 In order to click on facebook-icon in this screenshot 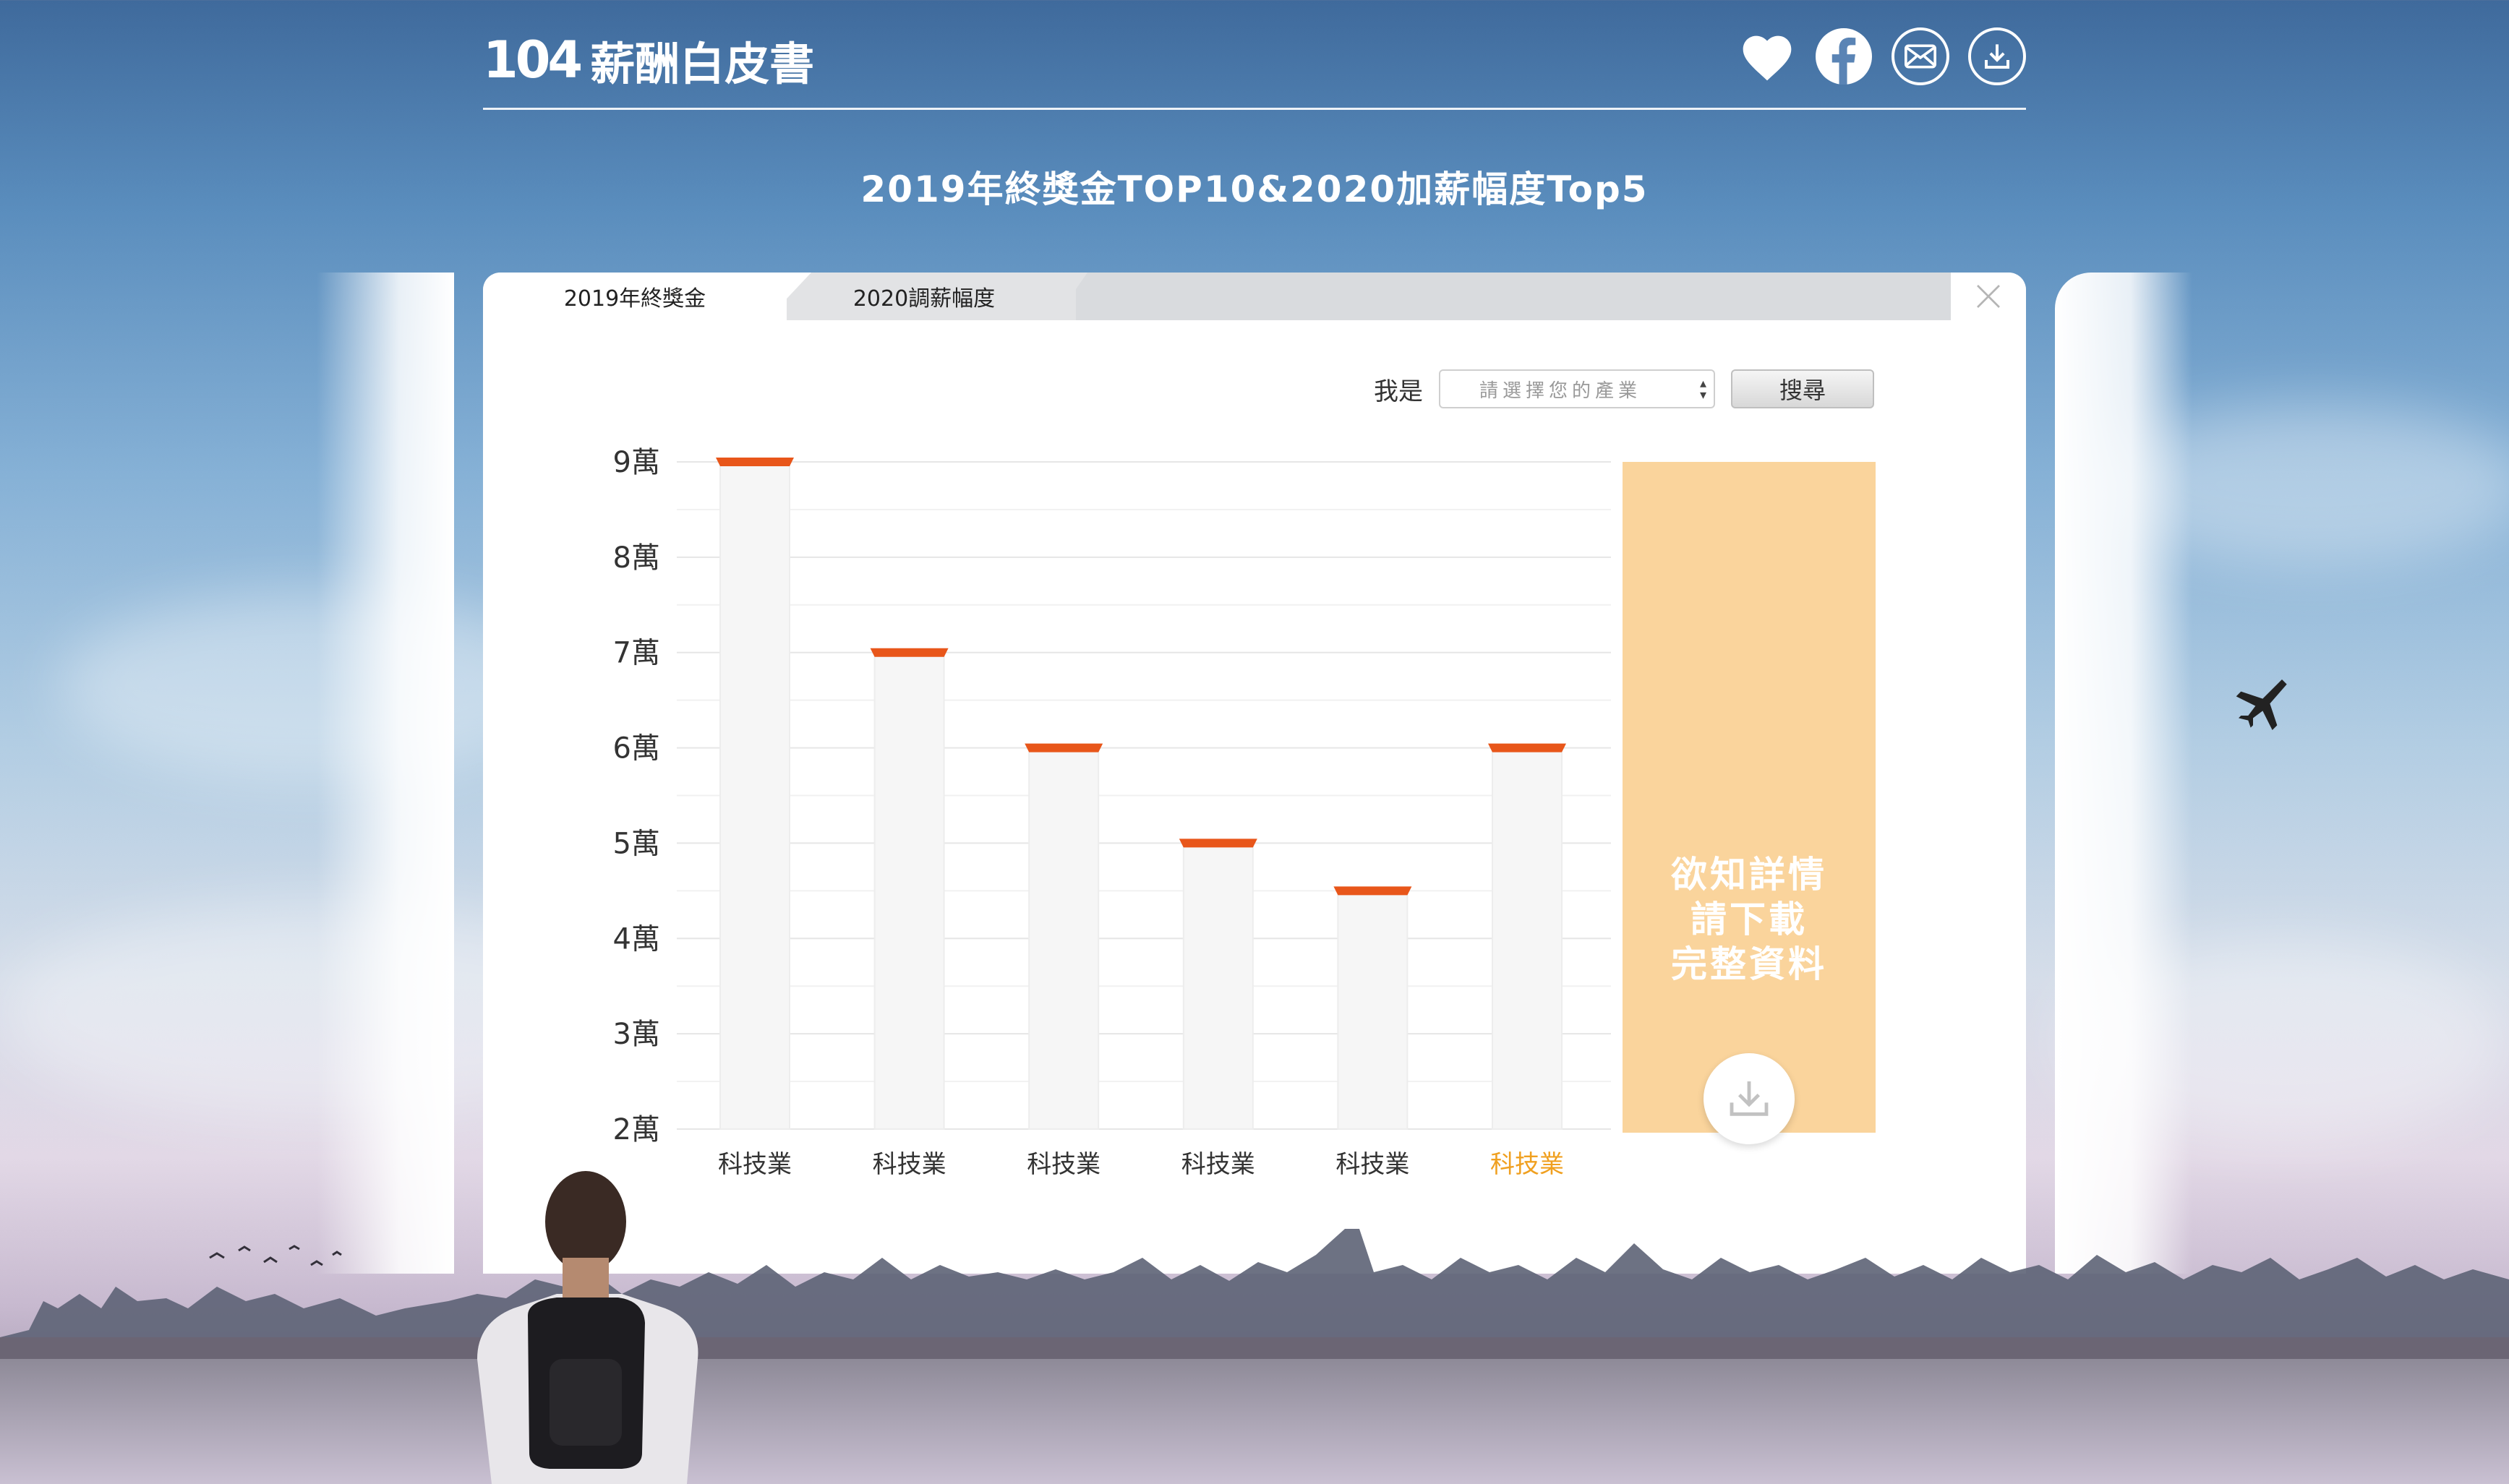, I will do `click(1844, 56)`.